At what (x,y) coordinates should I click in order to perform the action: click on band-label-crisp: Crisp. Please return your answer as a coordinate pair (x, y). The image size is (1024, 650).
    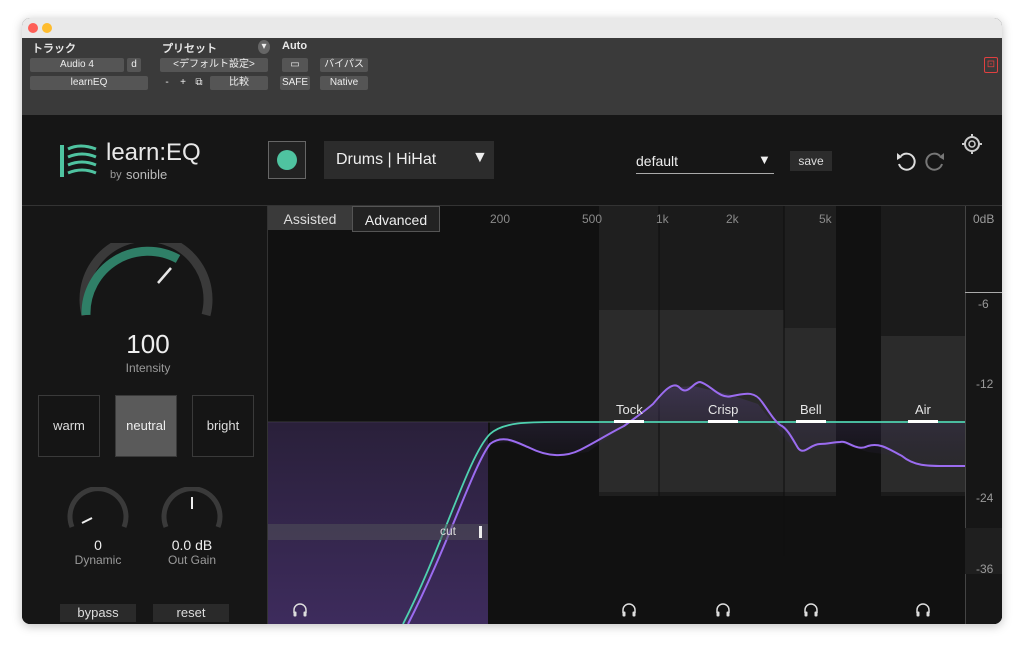
    Looking at the image, I should click on (723, 409).